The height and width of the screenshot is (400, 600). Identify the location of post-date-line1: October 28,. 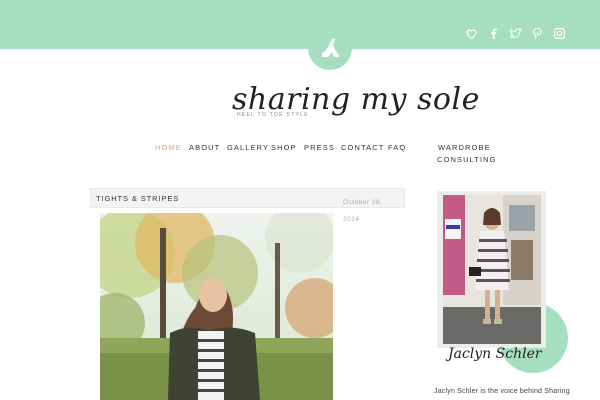
(363, 202).